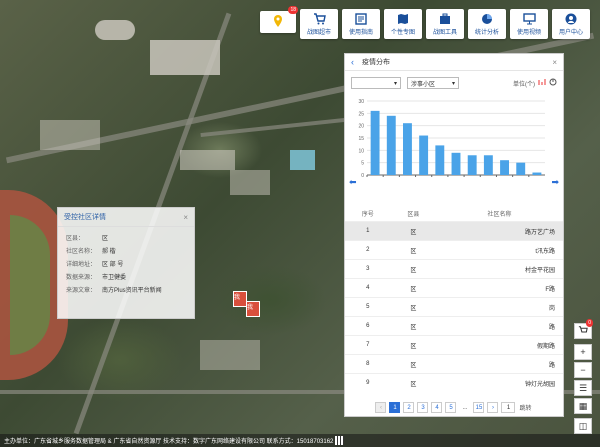  I want to click on next-page-button: ›, so click(493, 407).